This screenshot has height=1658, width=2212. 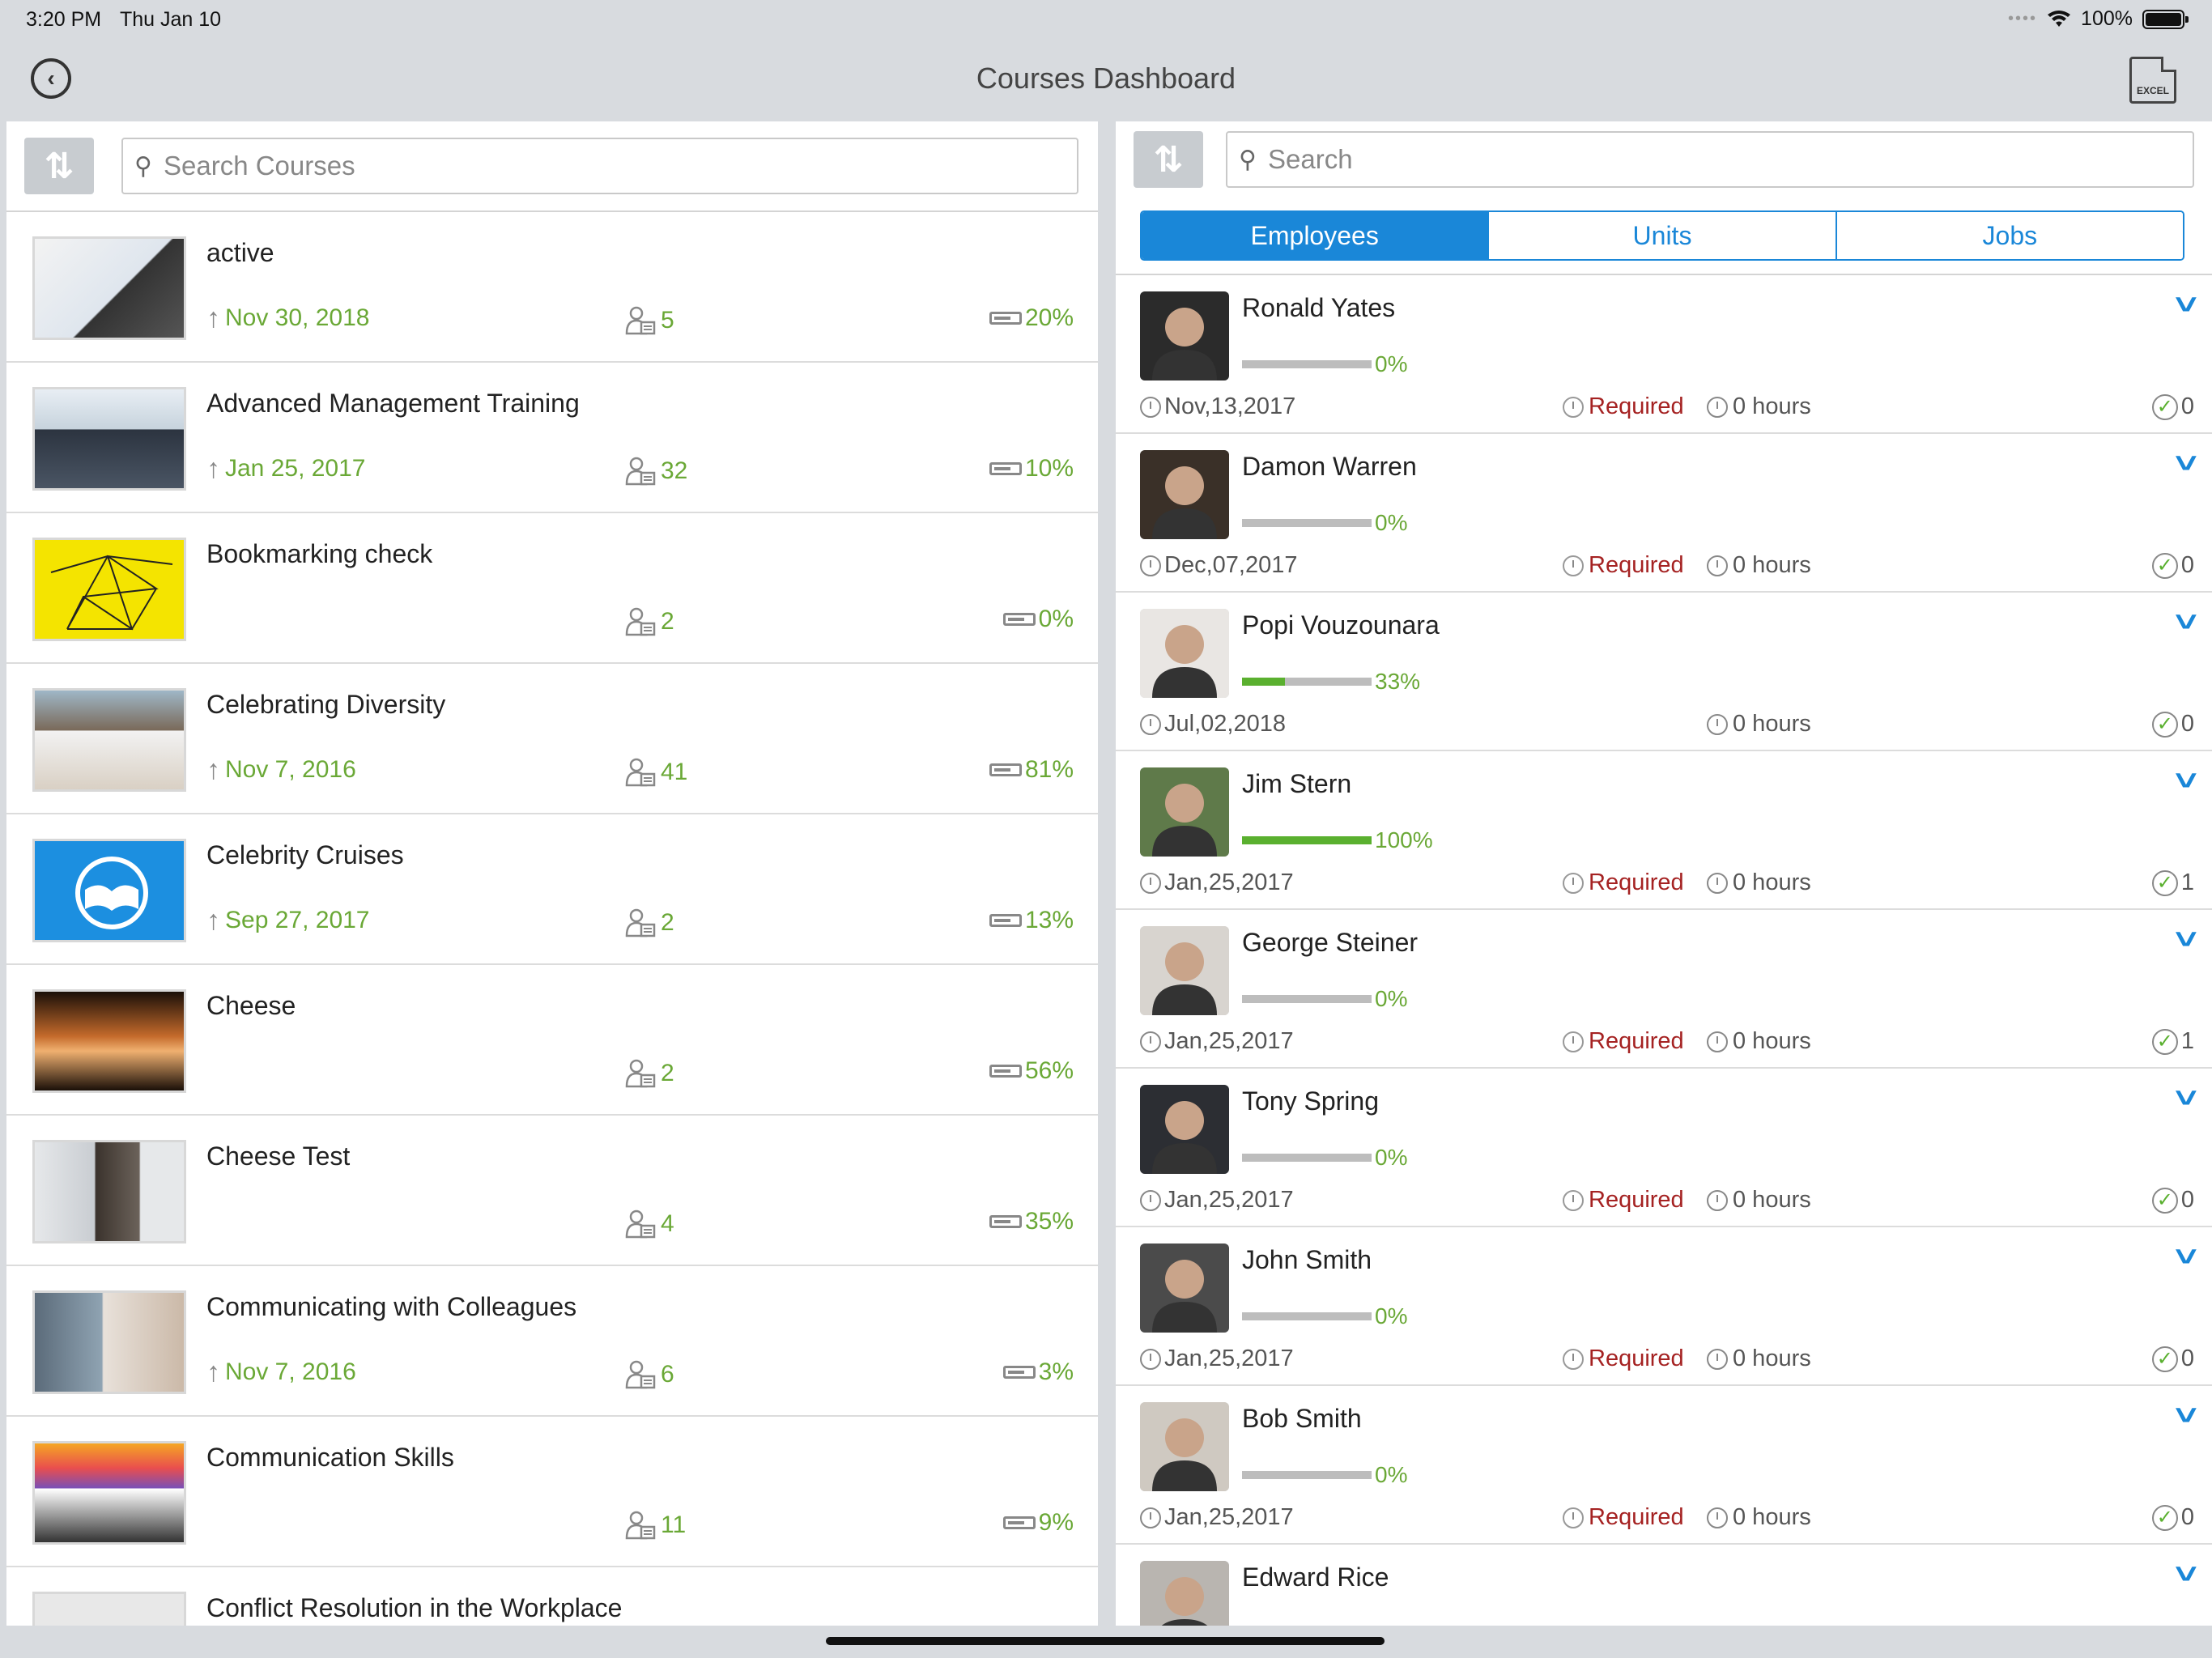 I want to click on completion-percent: 81%, so click(x=1049, y=769).